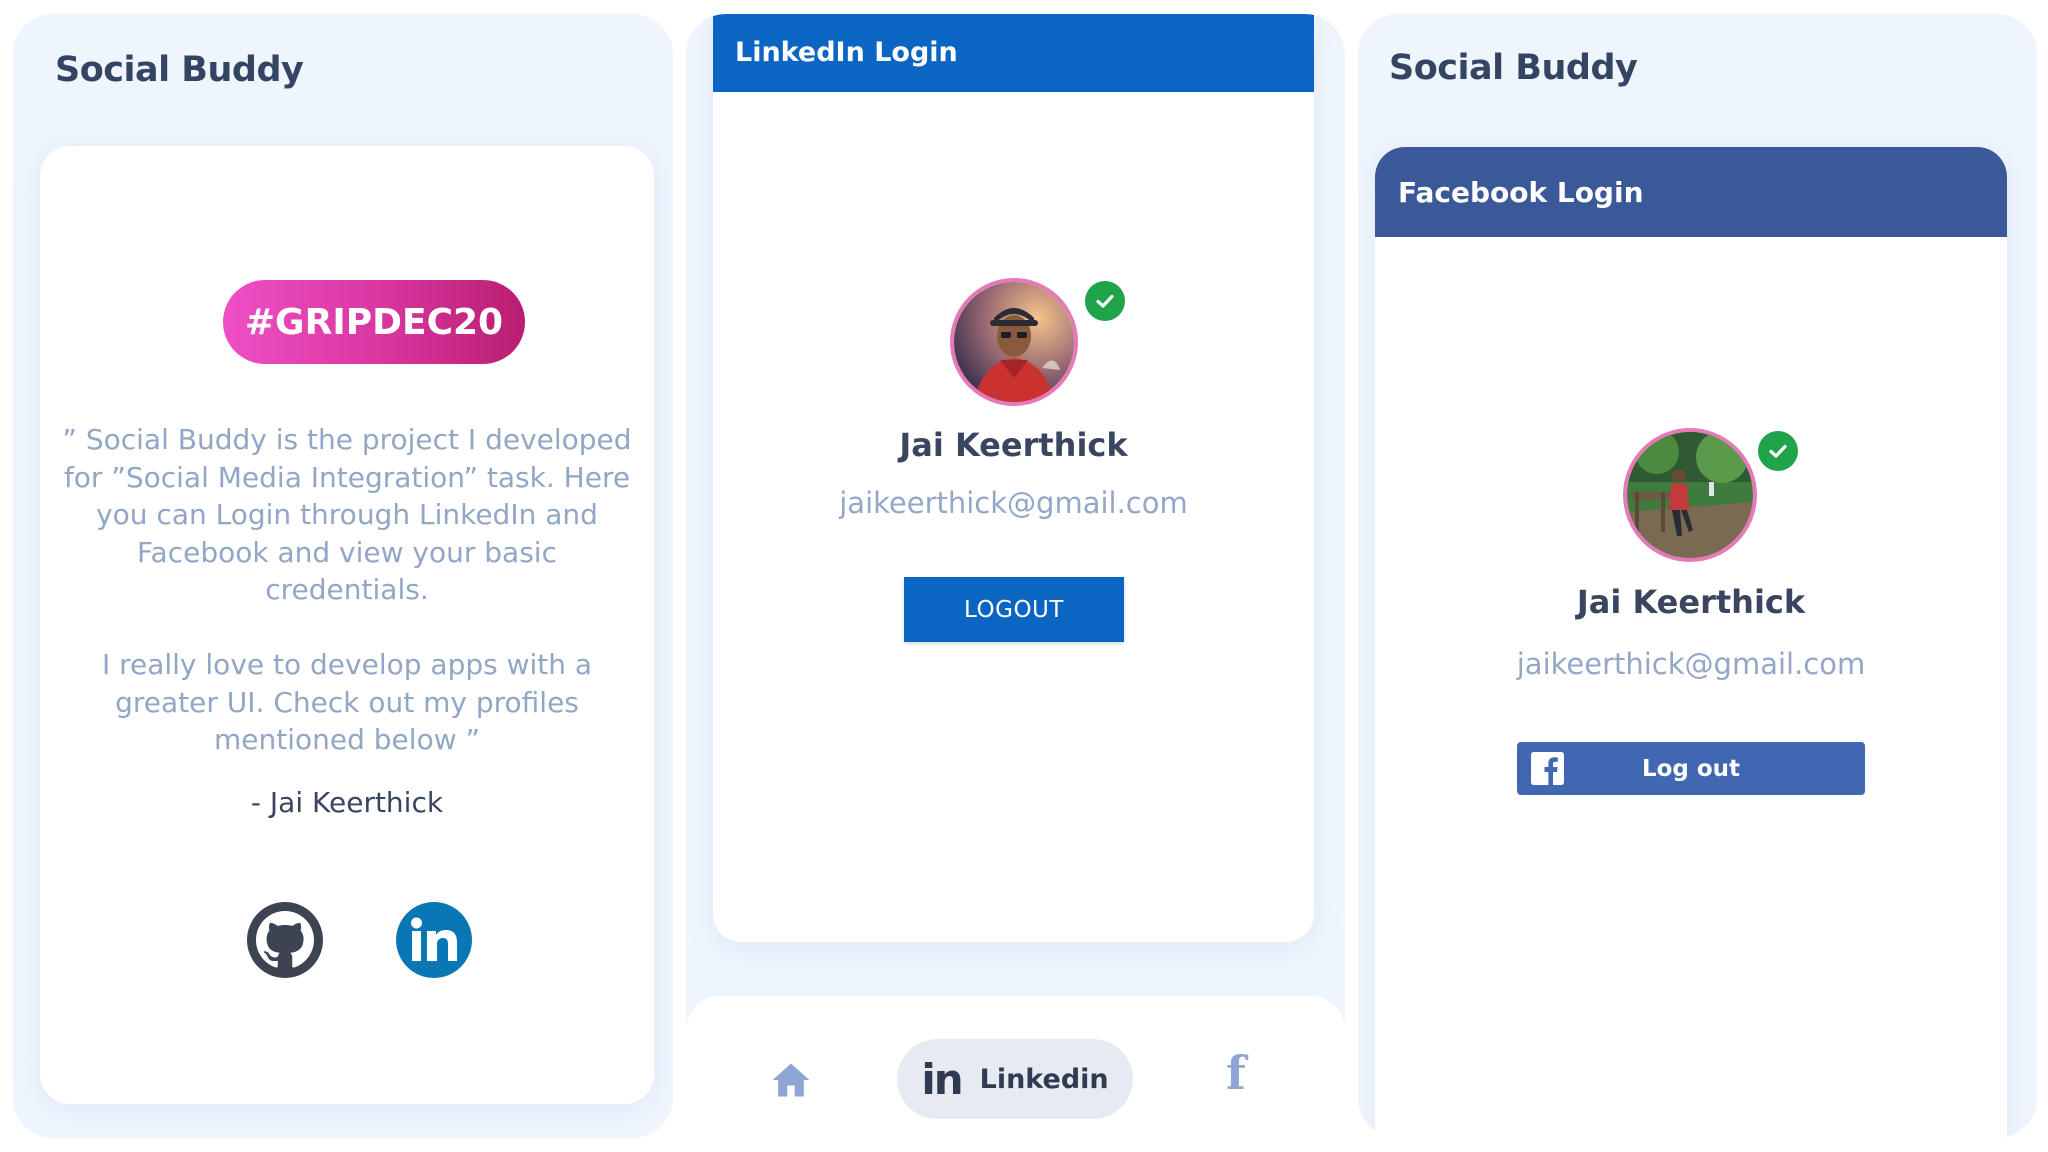 This screenshot has height=1152, width=2048. I want to click on linkedin-icon, so click(434, 939).